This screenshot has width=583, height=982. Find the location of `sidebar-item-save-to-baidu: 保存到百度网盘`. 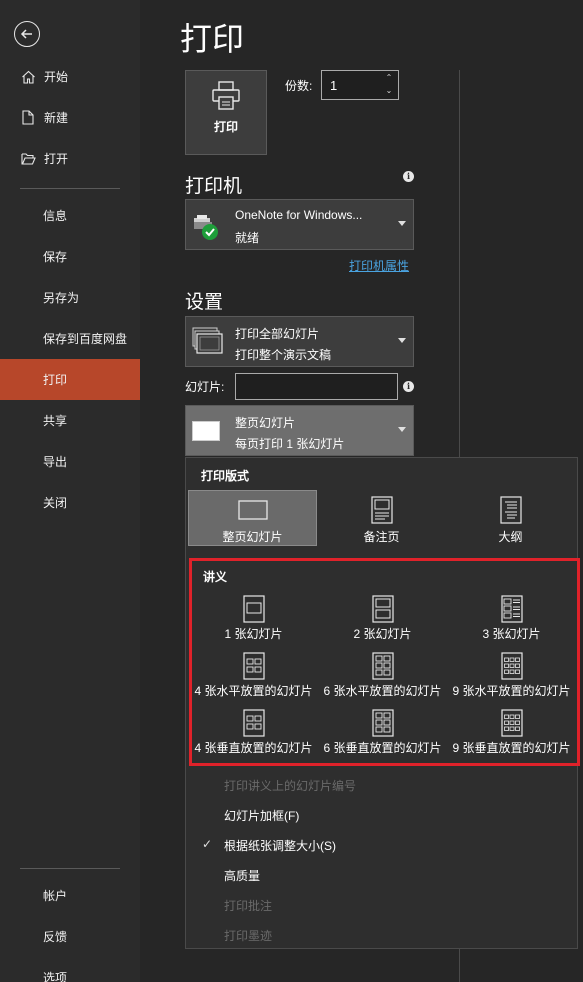

sidebar-item-save-to-baidu: 保存到百度网盘 is located at coordinates (70, 338).